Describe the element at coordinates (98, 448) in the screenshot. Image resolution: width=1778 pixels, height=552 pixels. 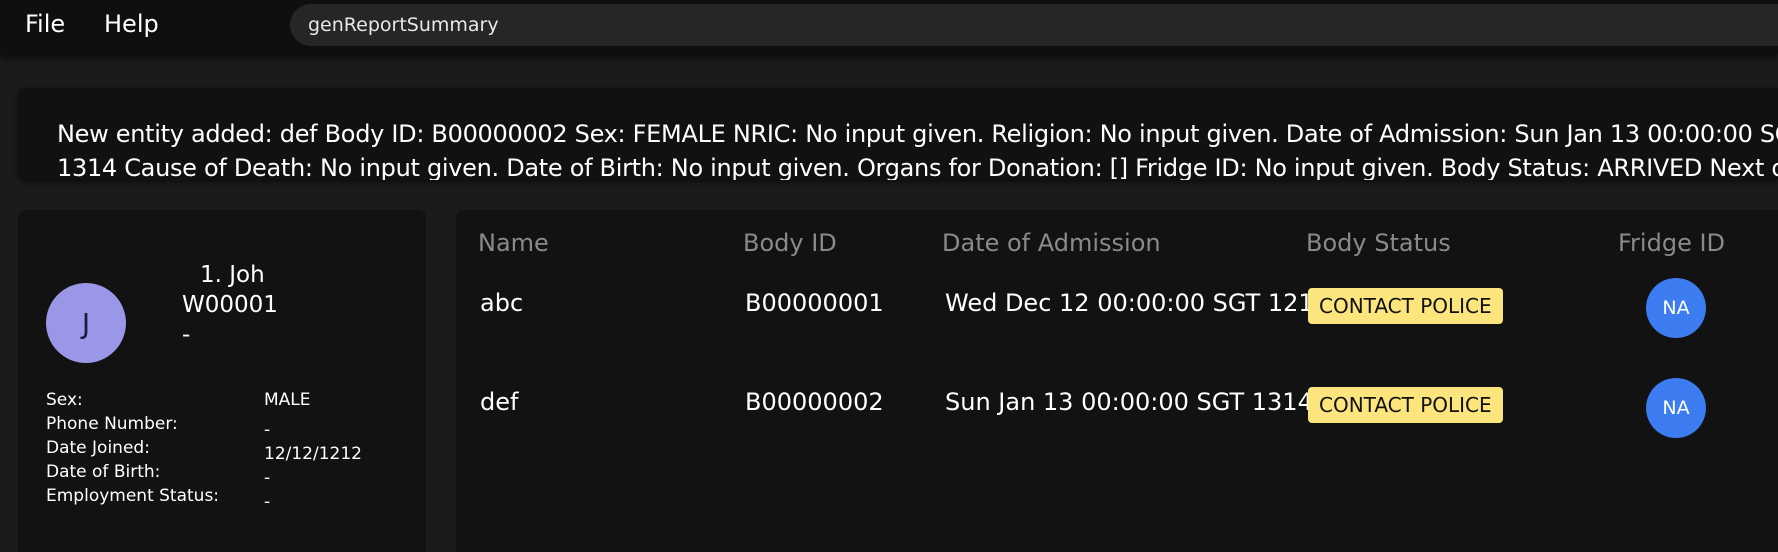
I see `detail-label: Date Joined:` at that location.